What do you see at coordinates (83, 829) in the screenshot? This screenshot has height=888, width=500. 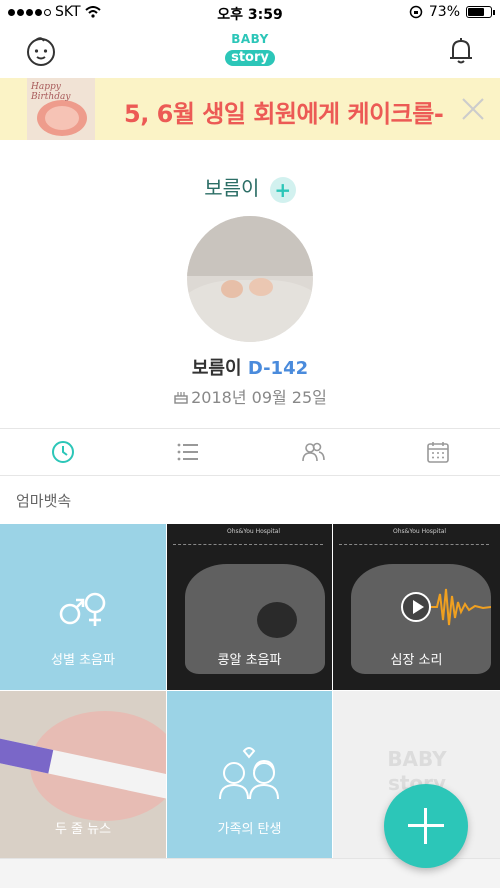 I see `tile-label: 두 줄 뉴스` at bounding box center [83, 829].